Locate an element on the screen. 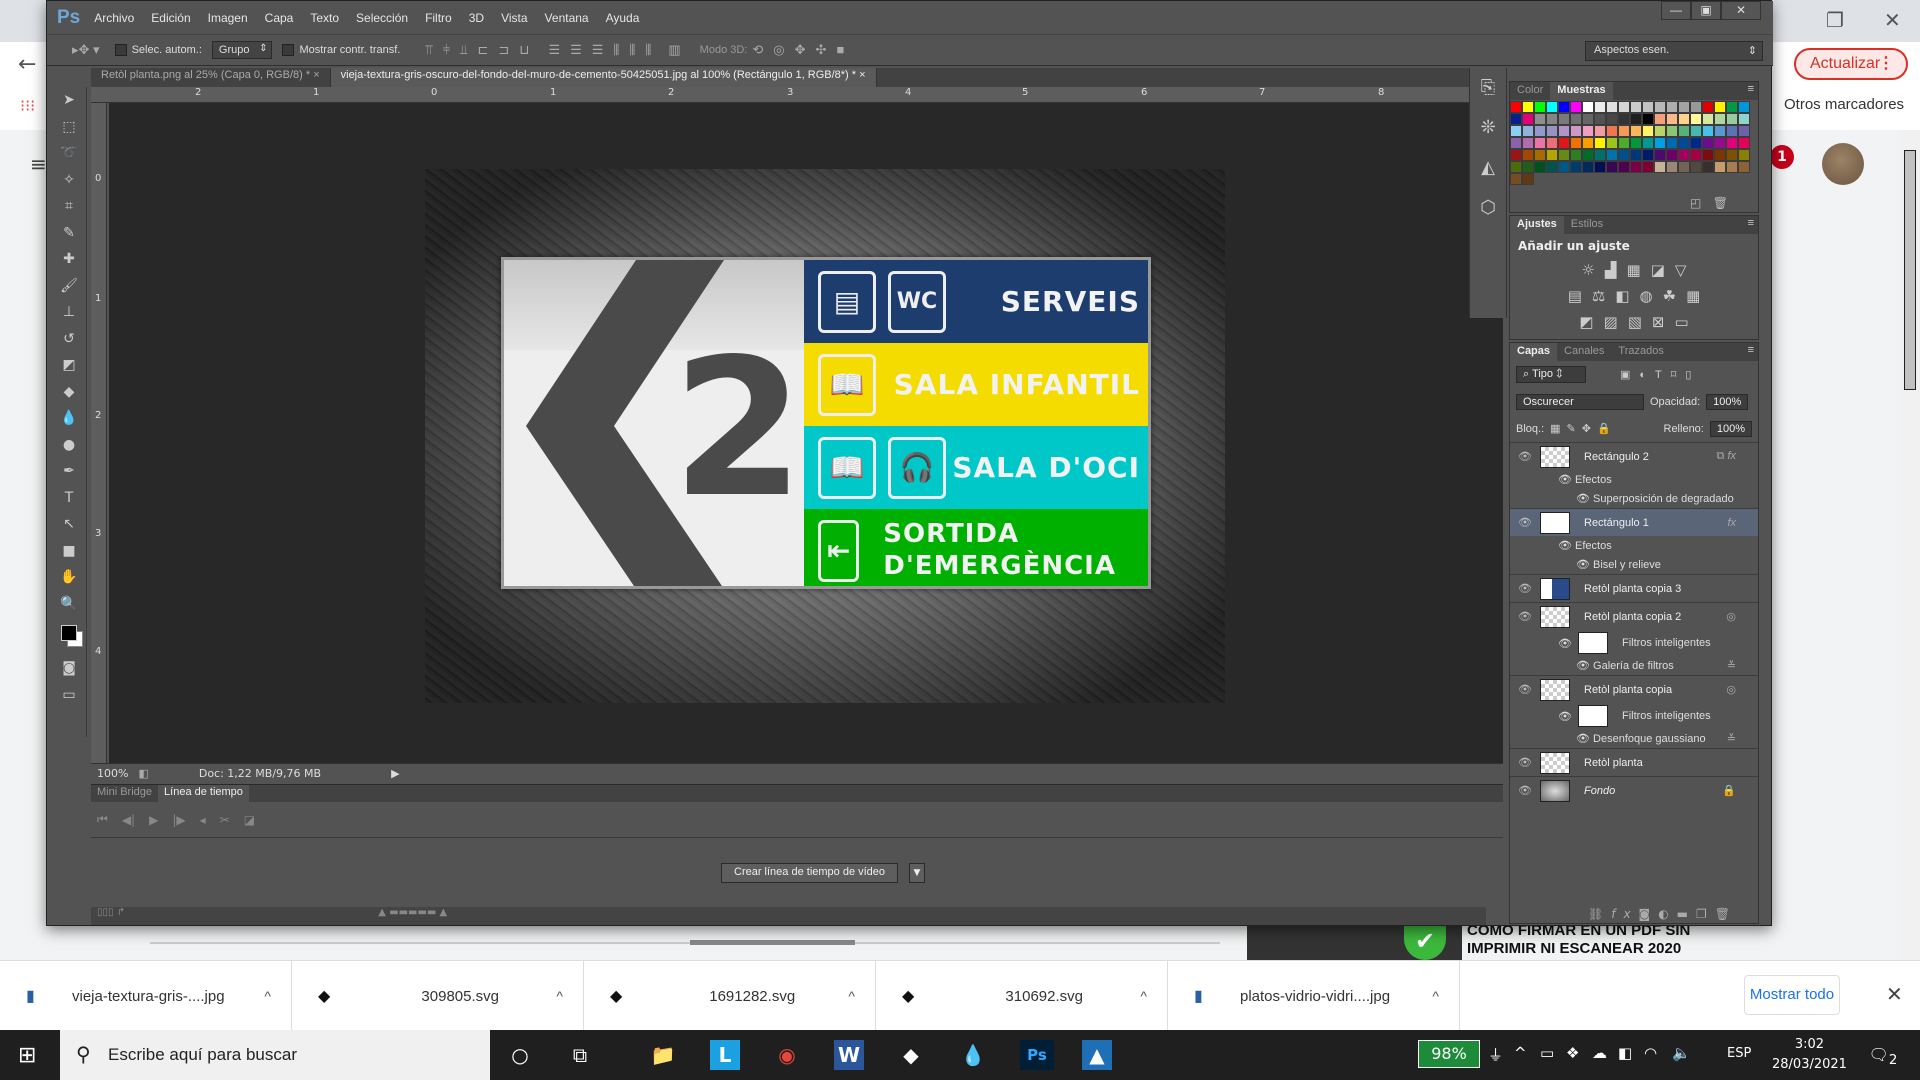  menu-3d: 3D is located at coordinates (476, 18).